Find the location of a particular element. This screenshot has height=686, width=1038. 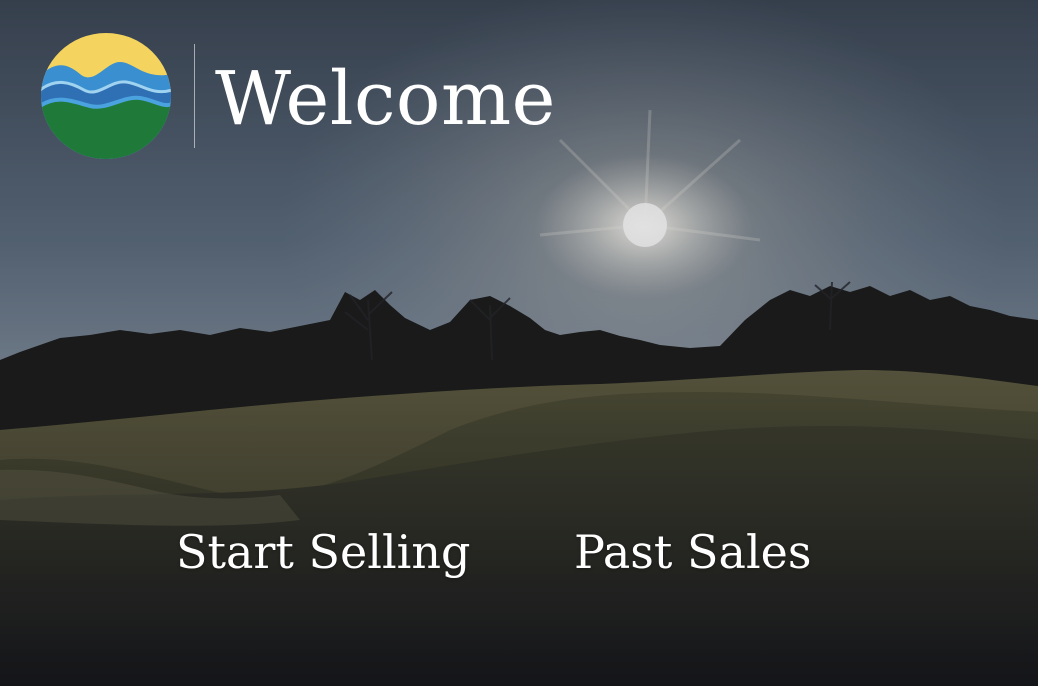

header-divider is located at coordinates (194, 96).